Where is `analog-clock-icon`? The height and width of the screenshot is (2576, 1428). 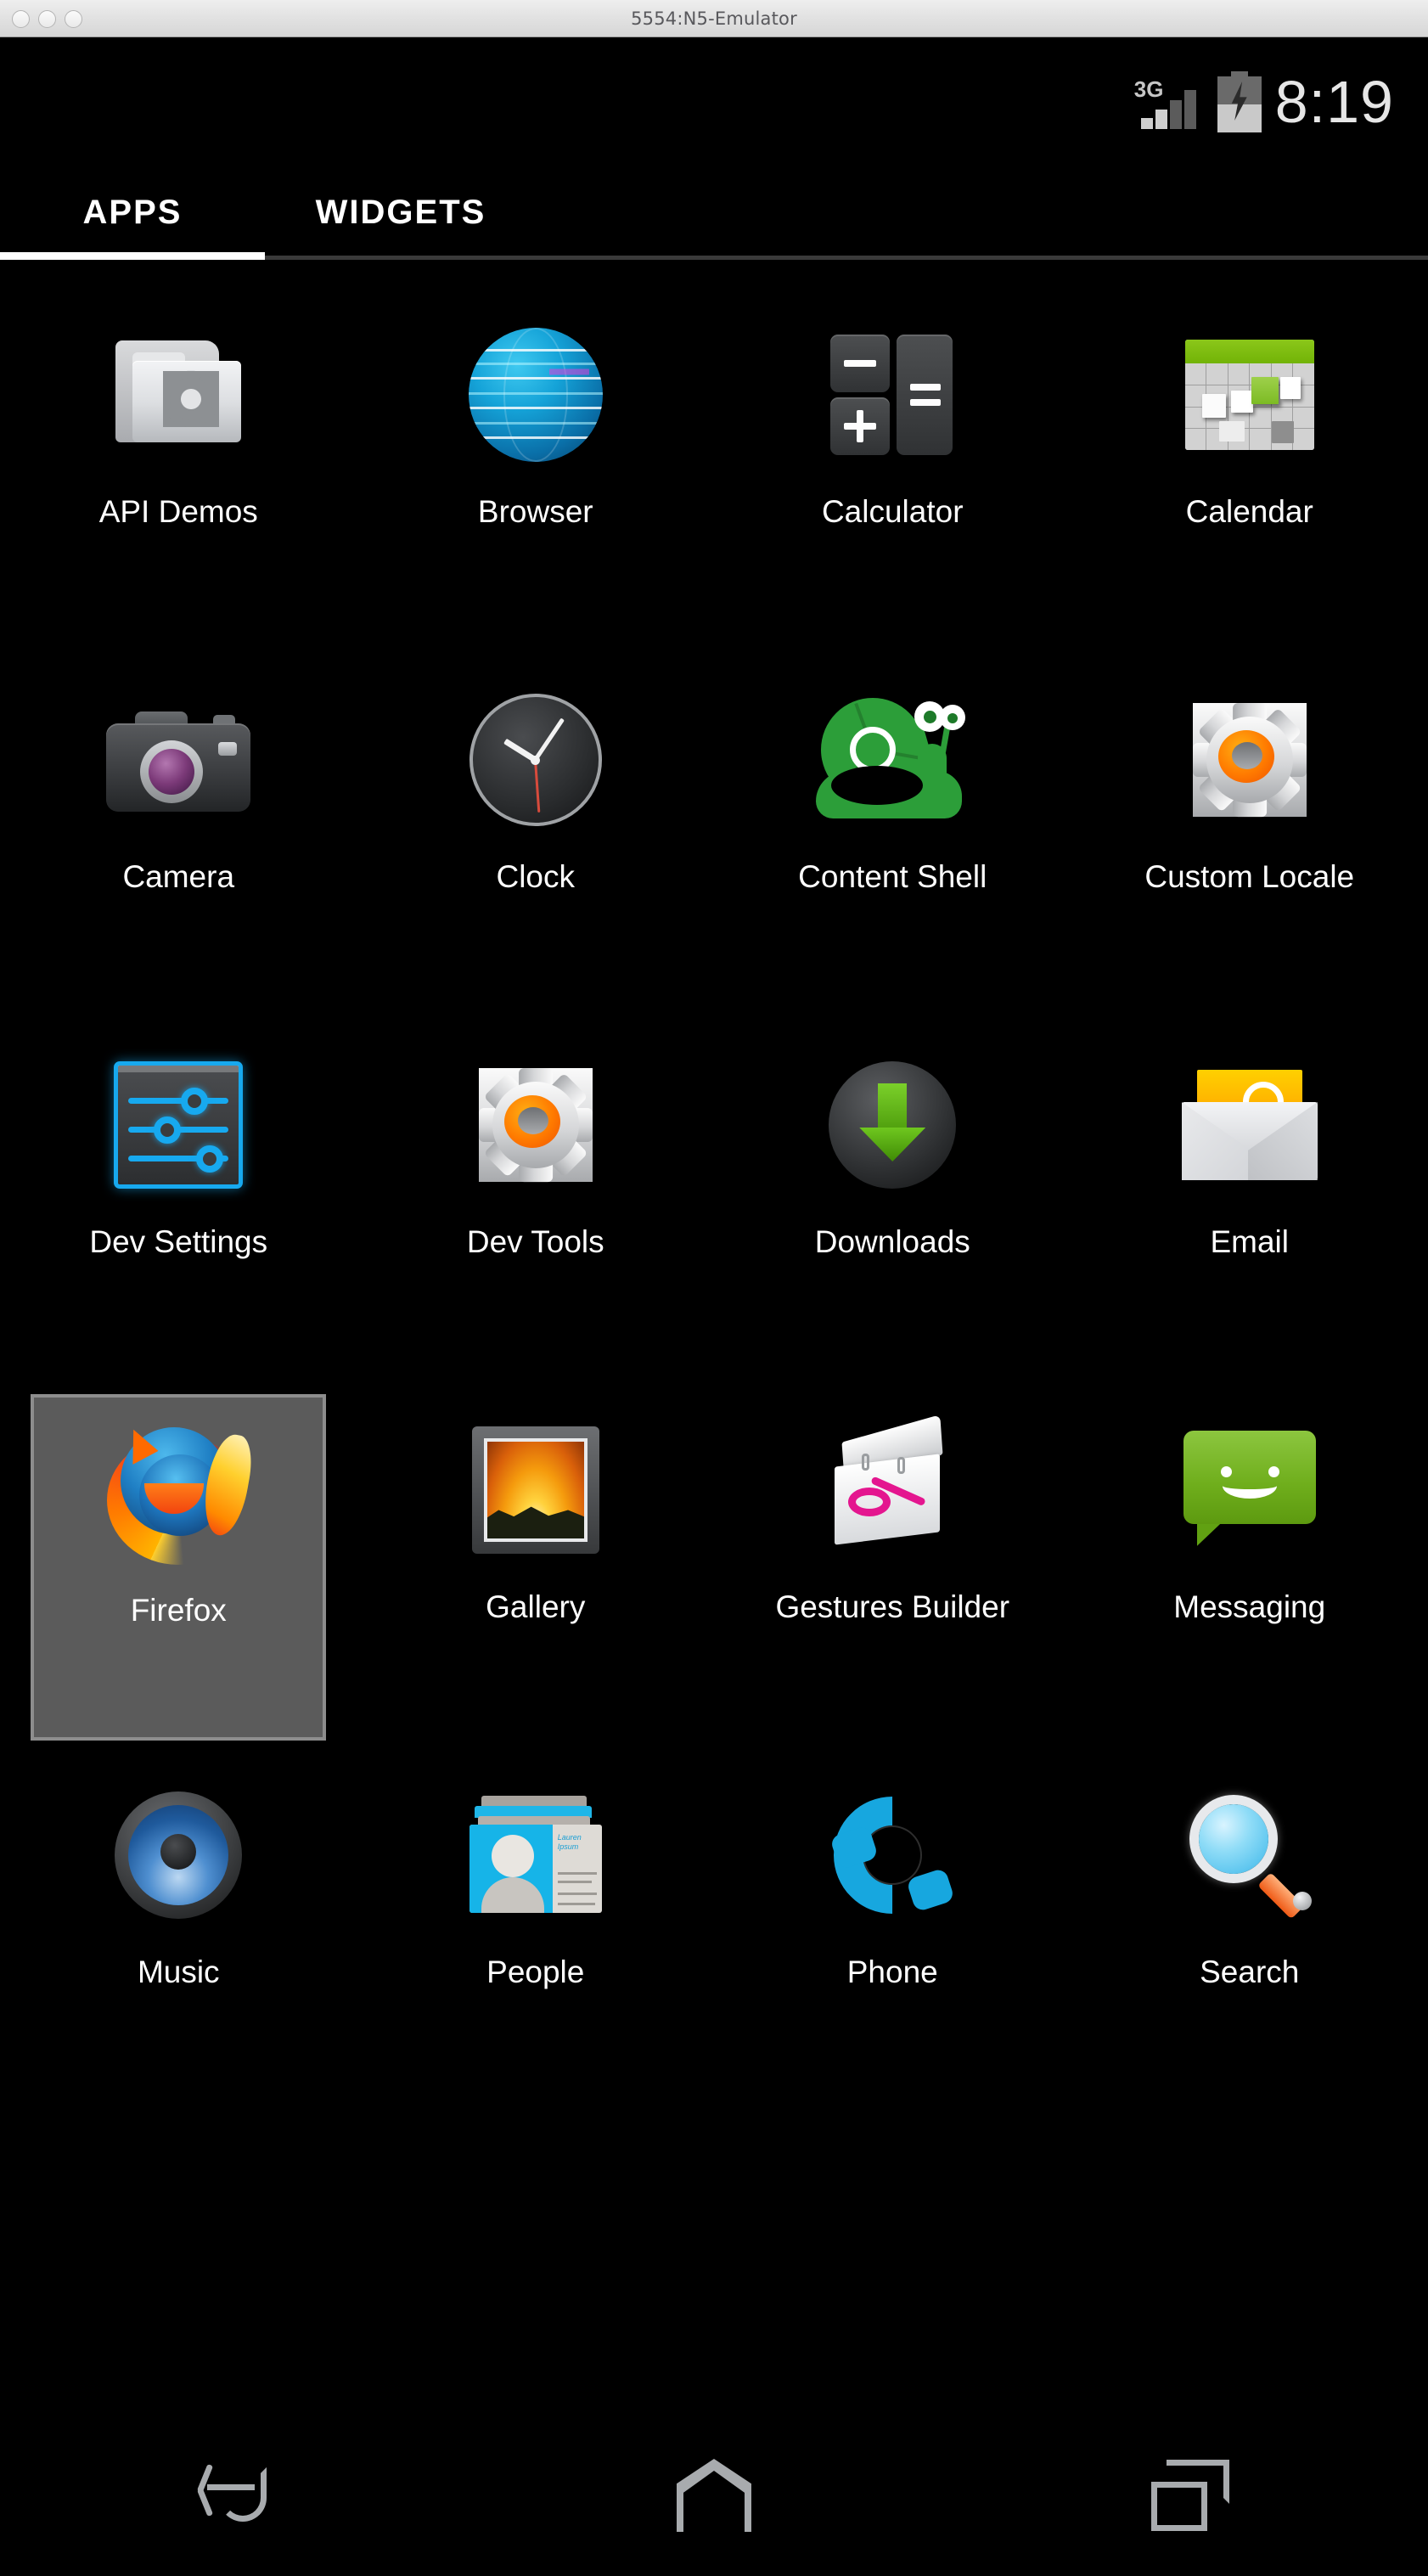 analog-clock-icon is located at coordinates (535, 760).